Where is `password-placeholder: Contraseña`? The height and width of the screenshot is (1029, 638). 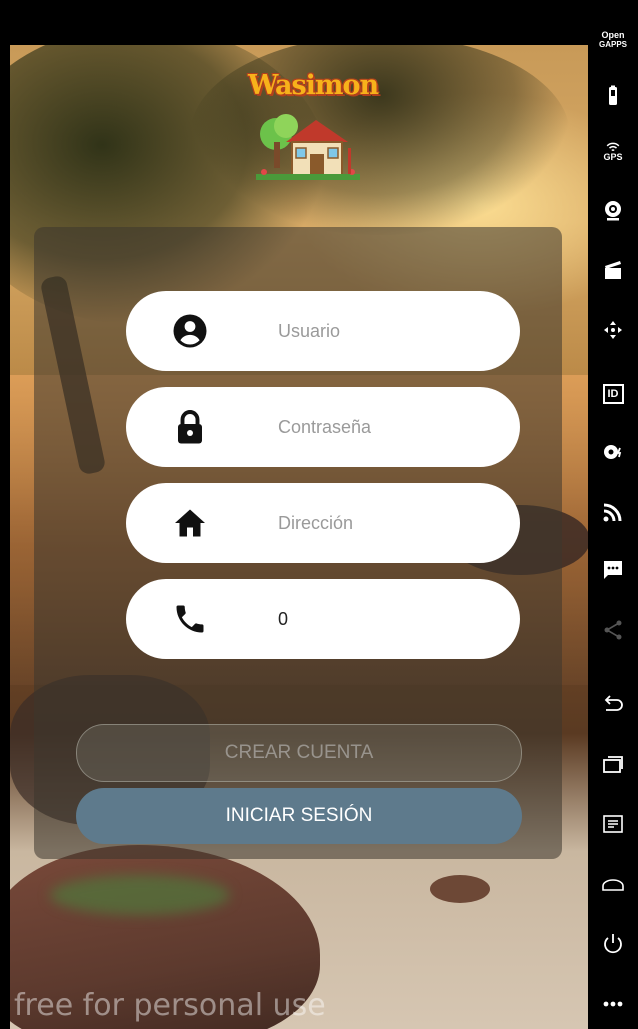 password-placeholder: Contraseña is located at coordinates (325, 427).